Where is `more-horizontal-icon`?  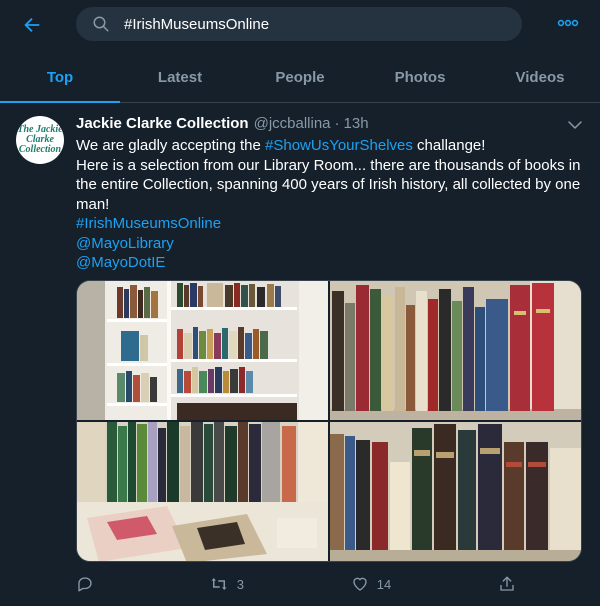 more-horizontal-icon is located at coordinates (568, 23).